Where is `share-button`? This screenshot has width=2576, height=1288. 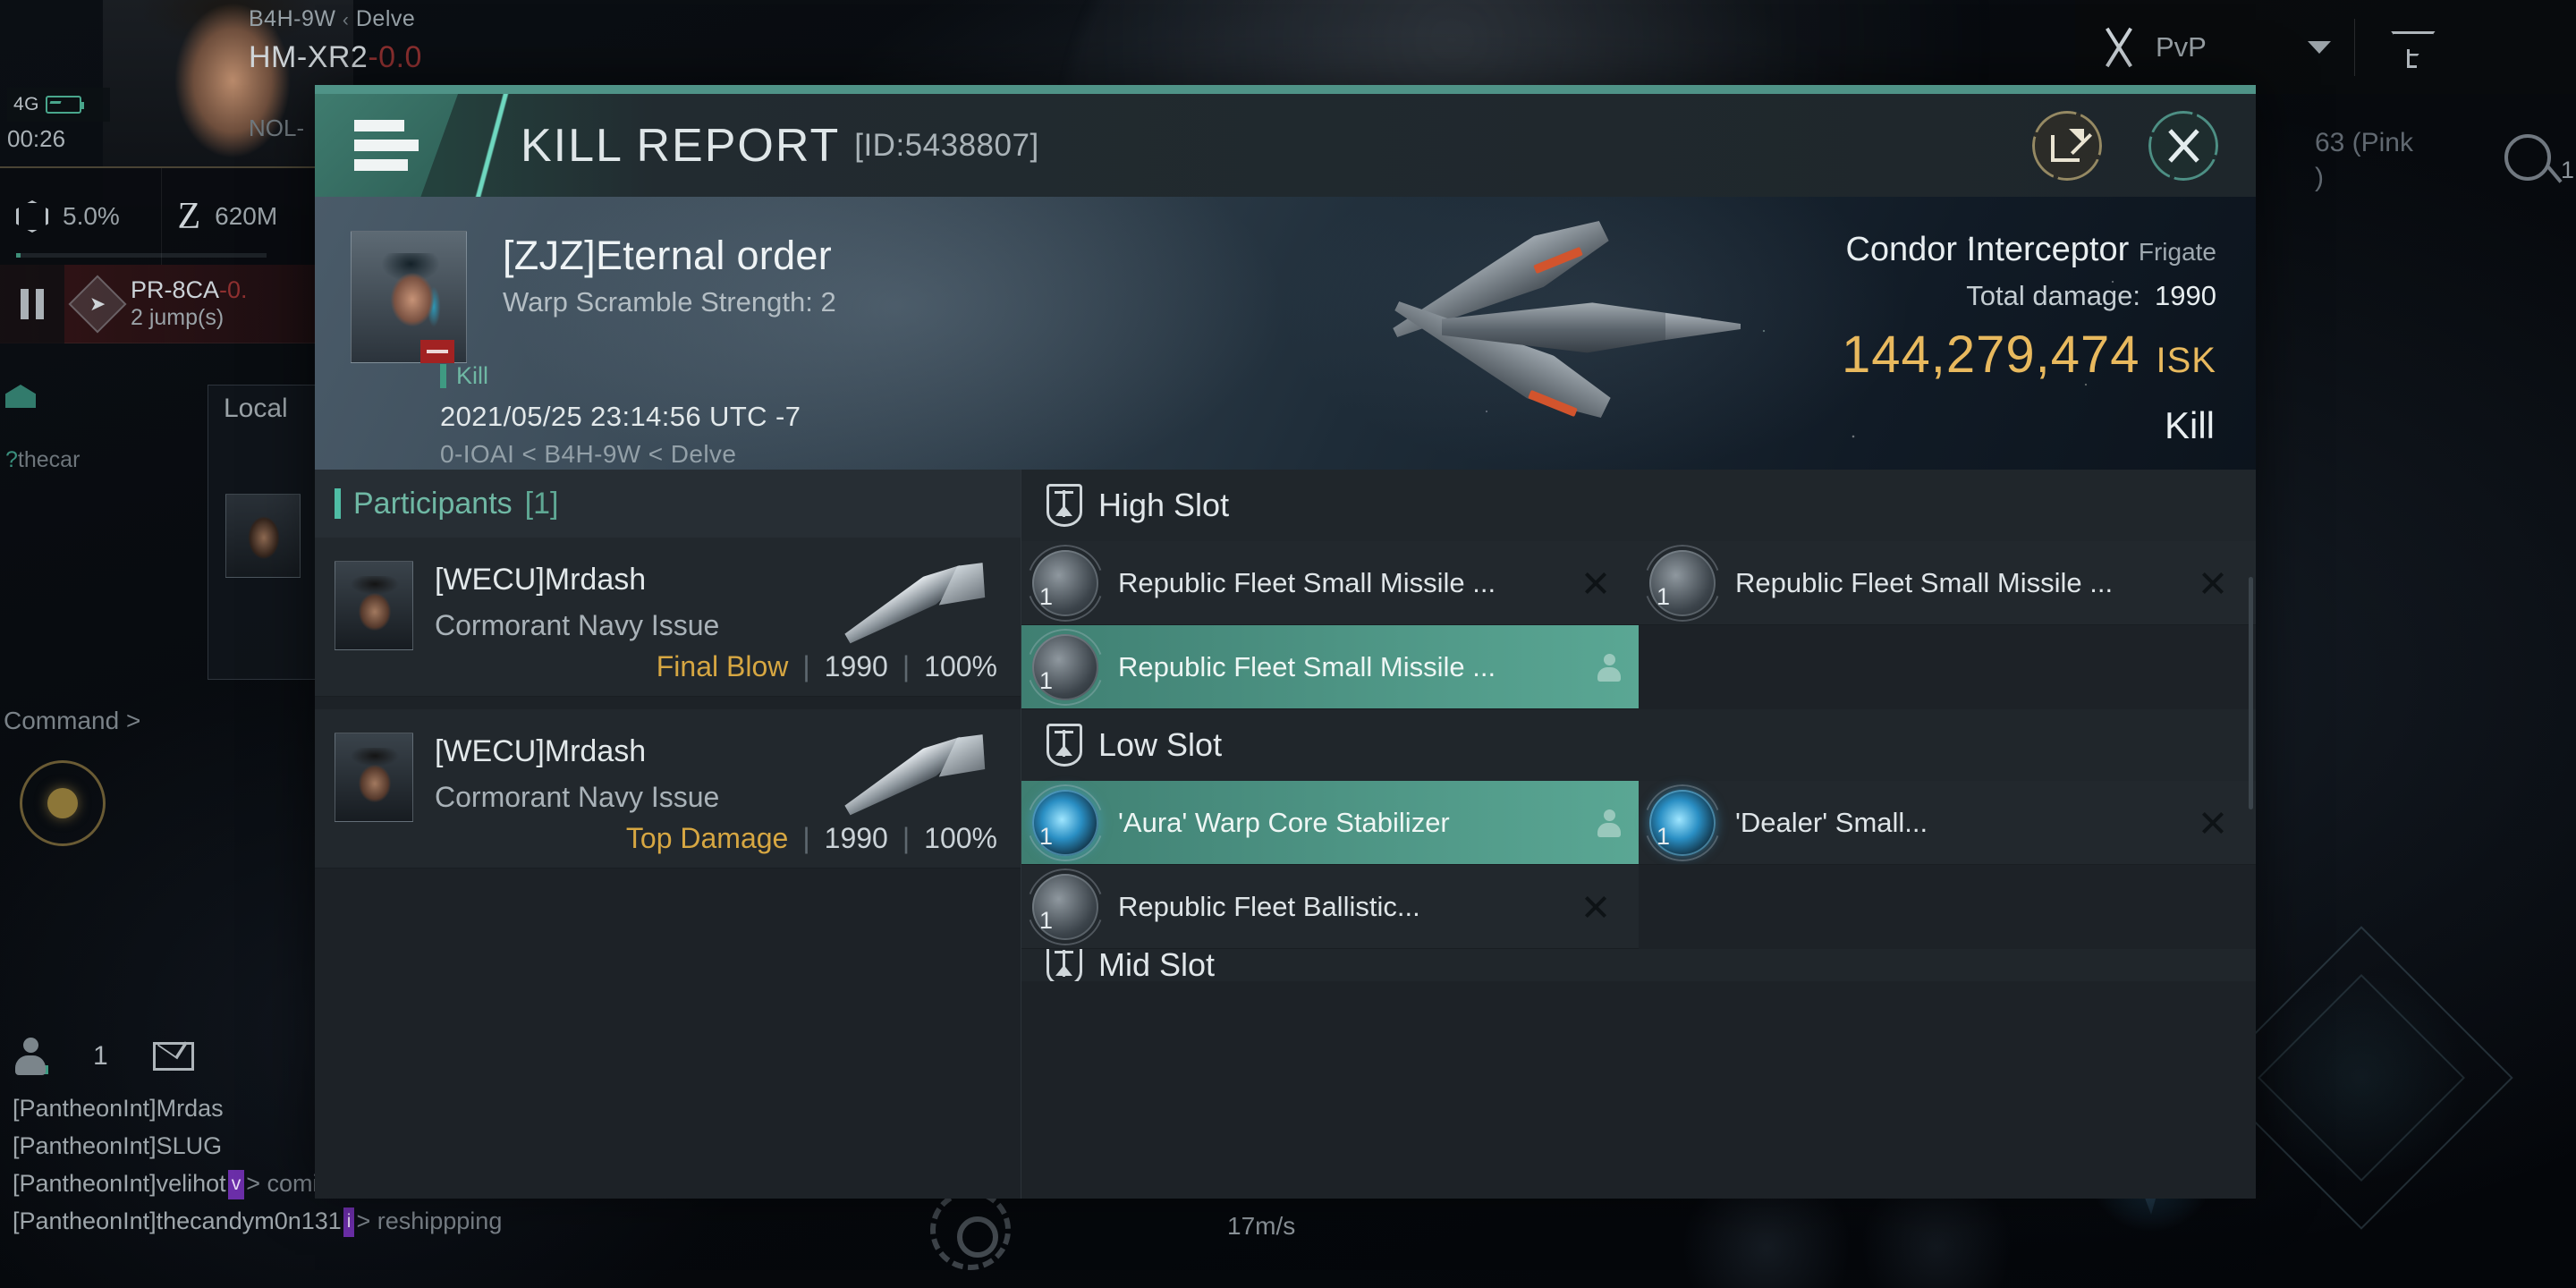 share-button is located at coordinates (2067, 145).